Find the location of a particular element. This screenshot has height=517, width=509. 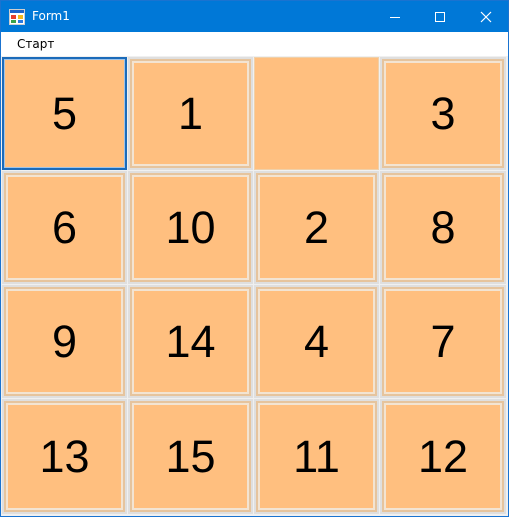

title-bar: Form1 is located at coordinates (254, 16).